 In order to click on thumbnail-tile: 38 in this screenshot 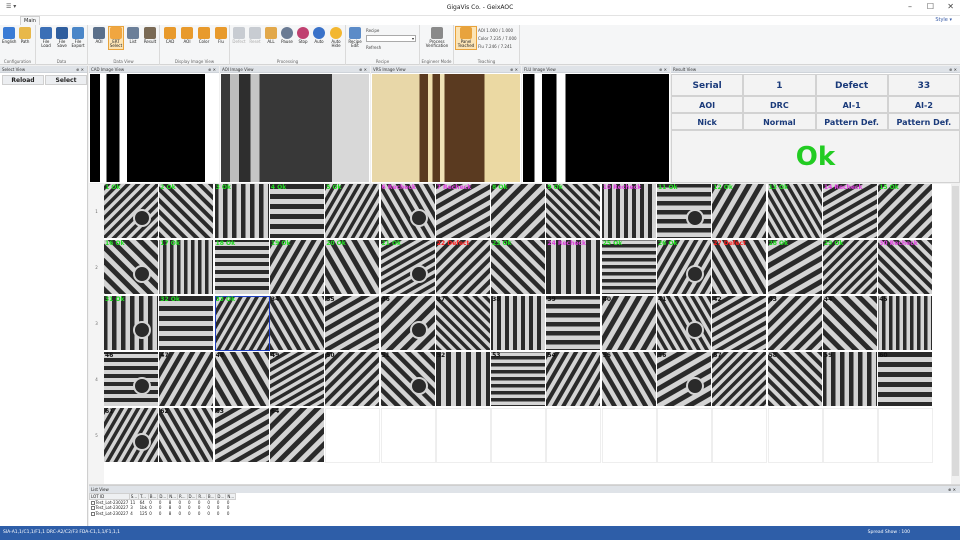, I will do `click(519, 323)`.